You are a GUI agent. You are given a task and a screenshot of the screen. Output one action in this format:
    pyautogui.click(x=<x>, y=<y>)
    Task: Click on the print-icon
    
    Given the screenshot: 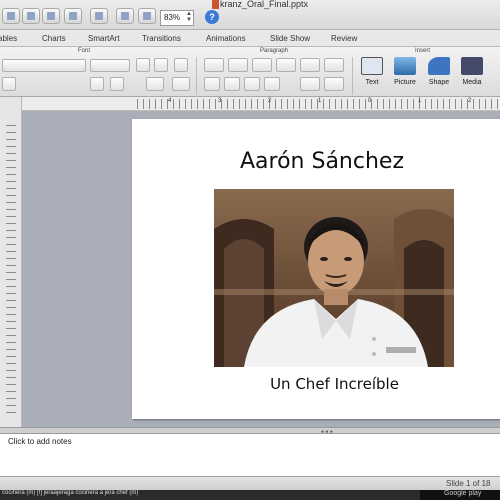 What is the action you would take?
    pyautogui.click(x=99, y=16)
    